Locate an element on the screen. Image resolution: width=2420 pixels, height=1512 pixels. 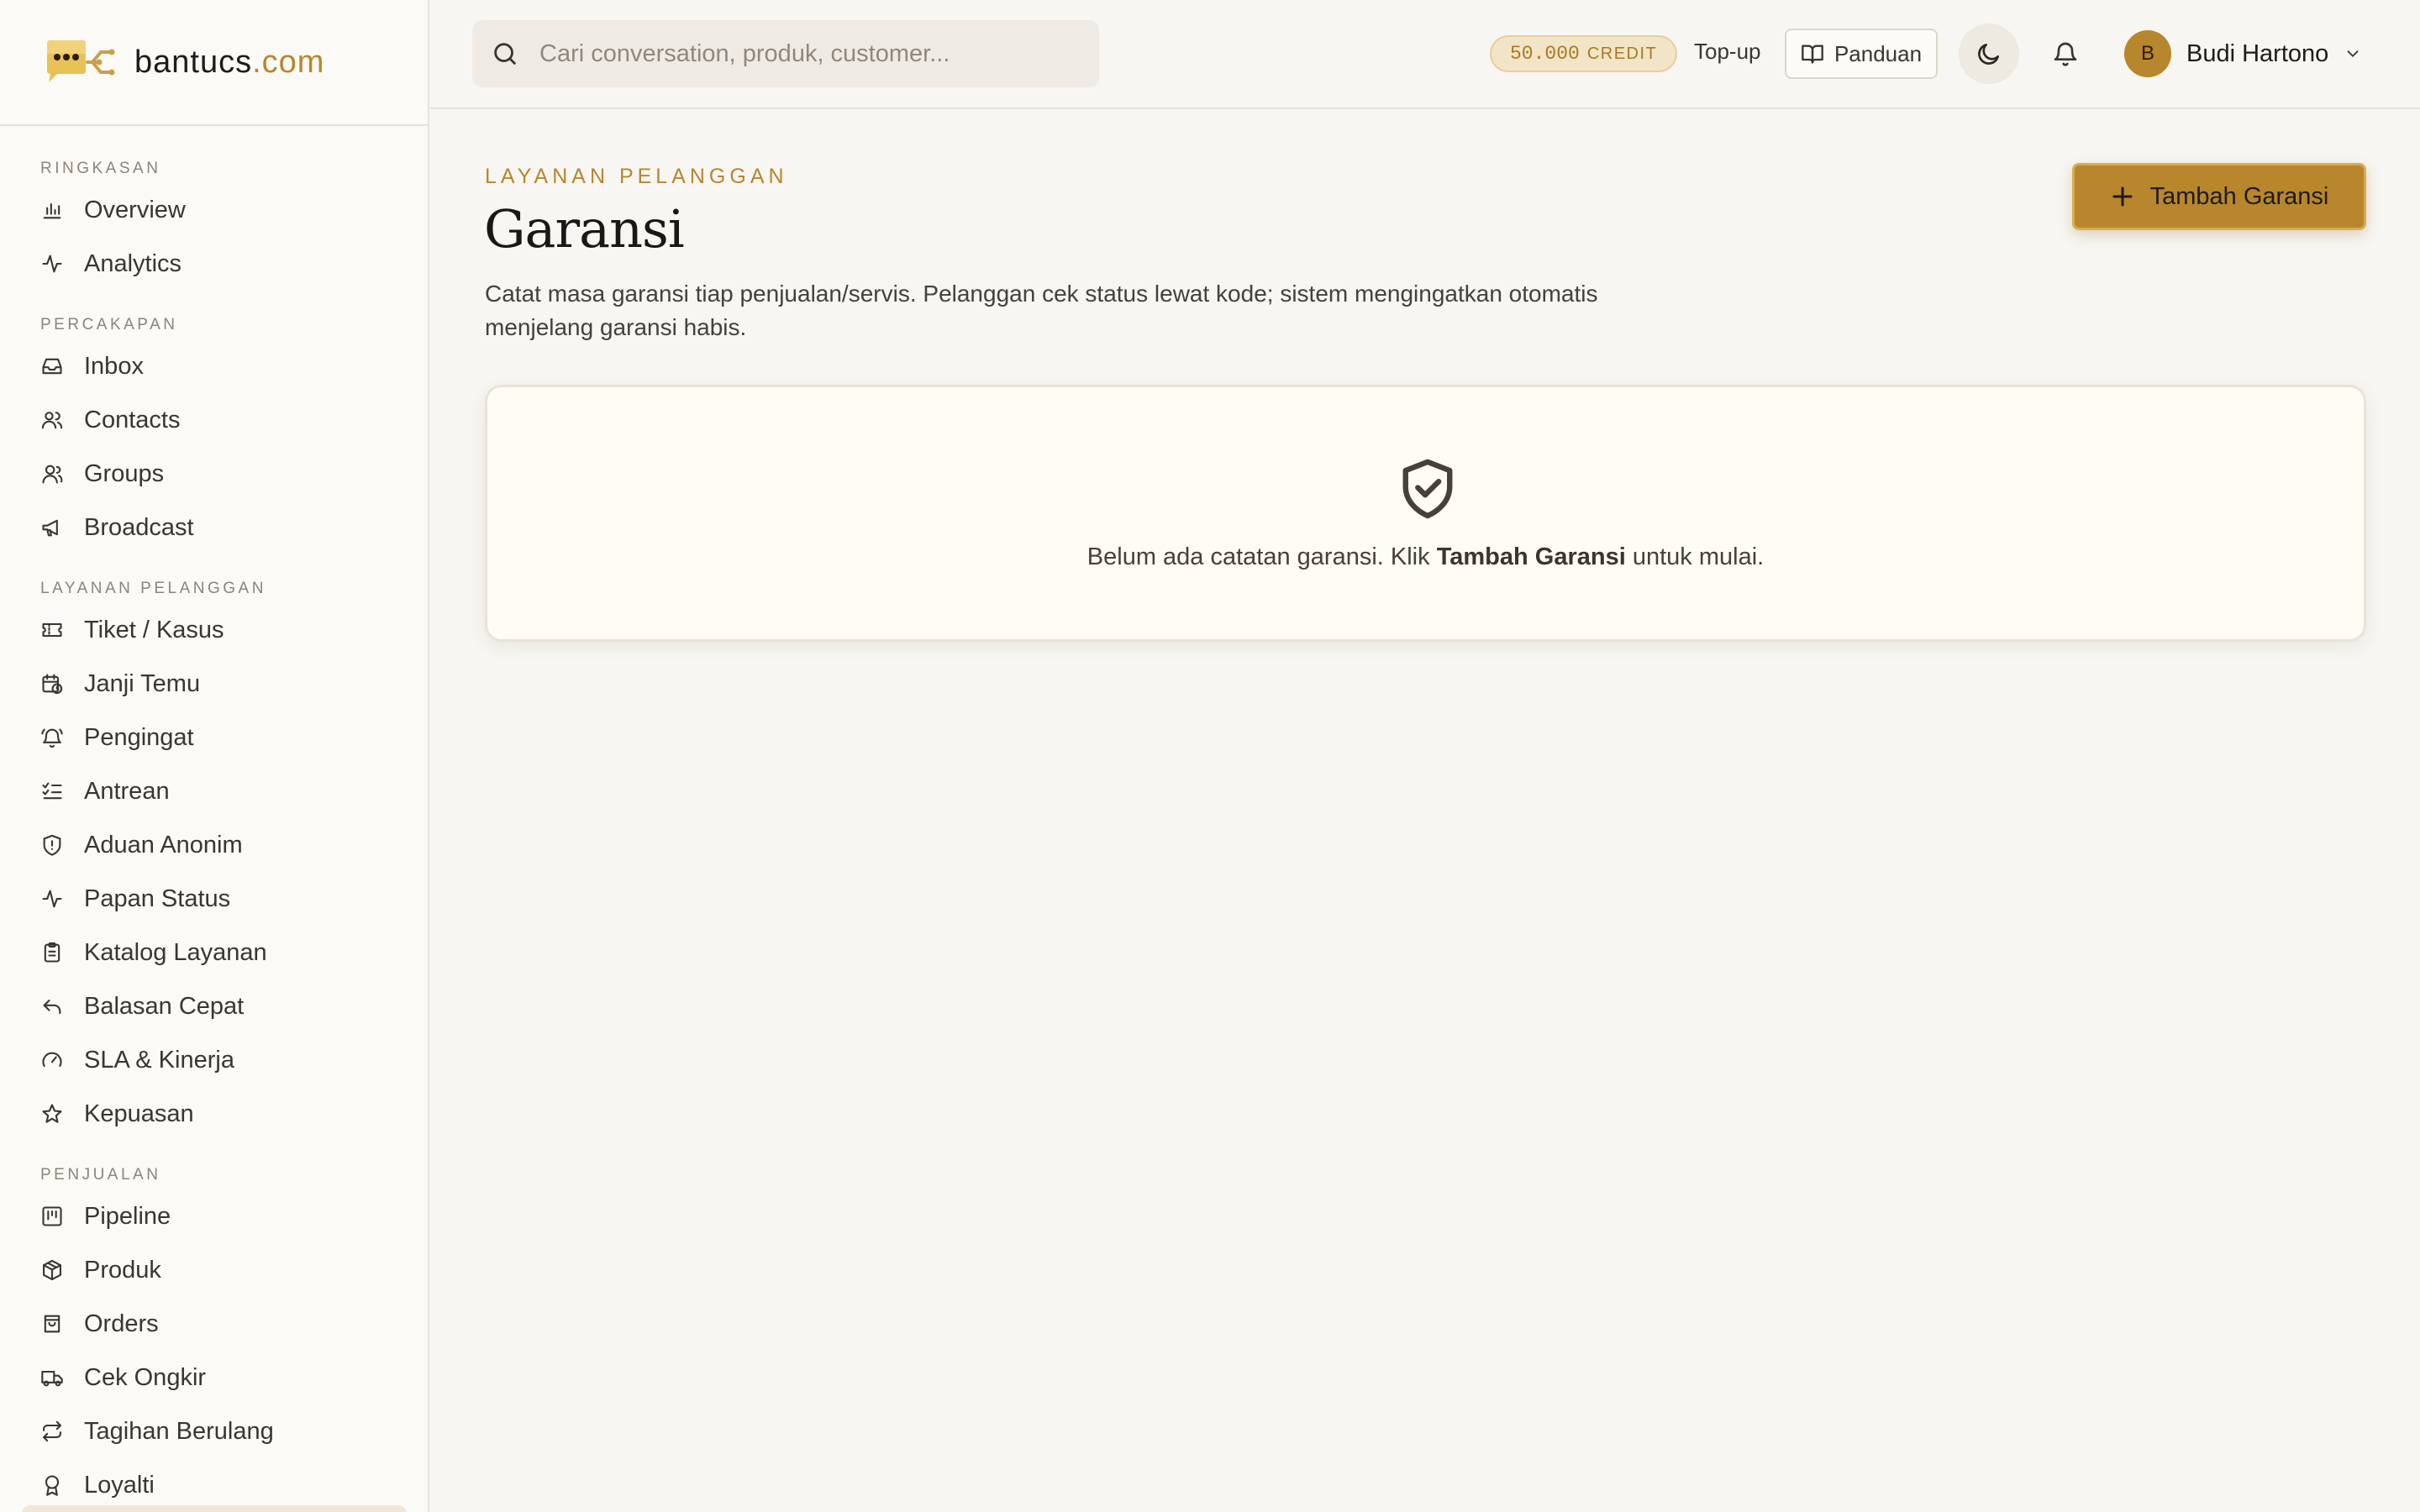
sidebar-item-label: Janji Temu is located at coordinates (142, 683).